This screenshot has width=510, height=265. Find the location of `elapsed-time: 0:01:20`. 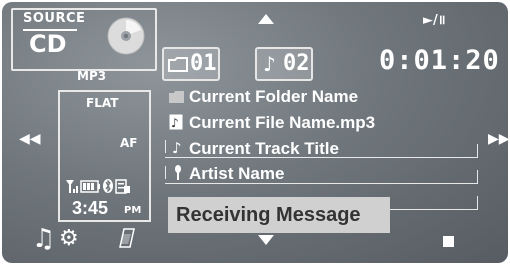

elapsed-time: 0:01:20 is located at coordinates (439, 60).